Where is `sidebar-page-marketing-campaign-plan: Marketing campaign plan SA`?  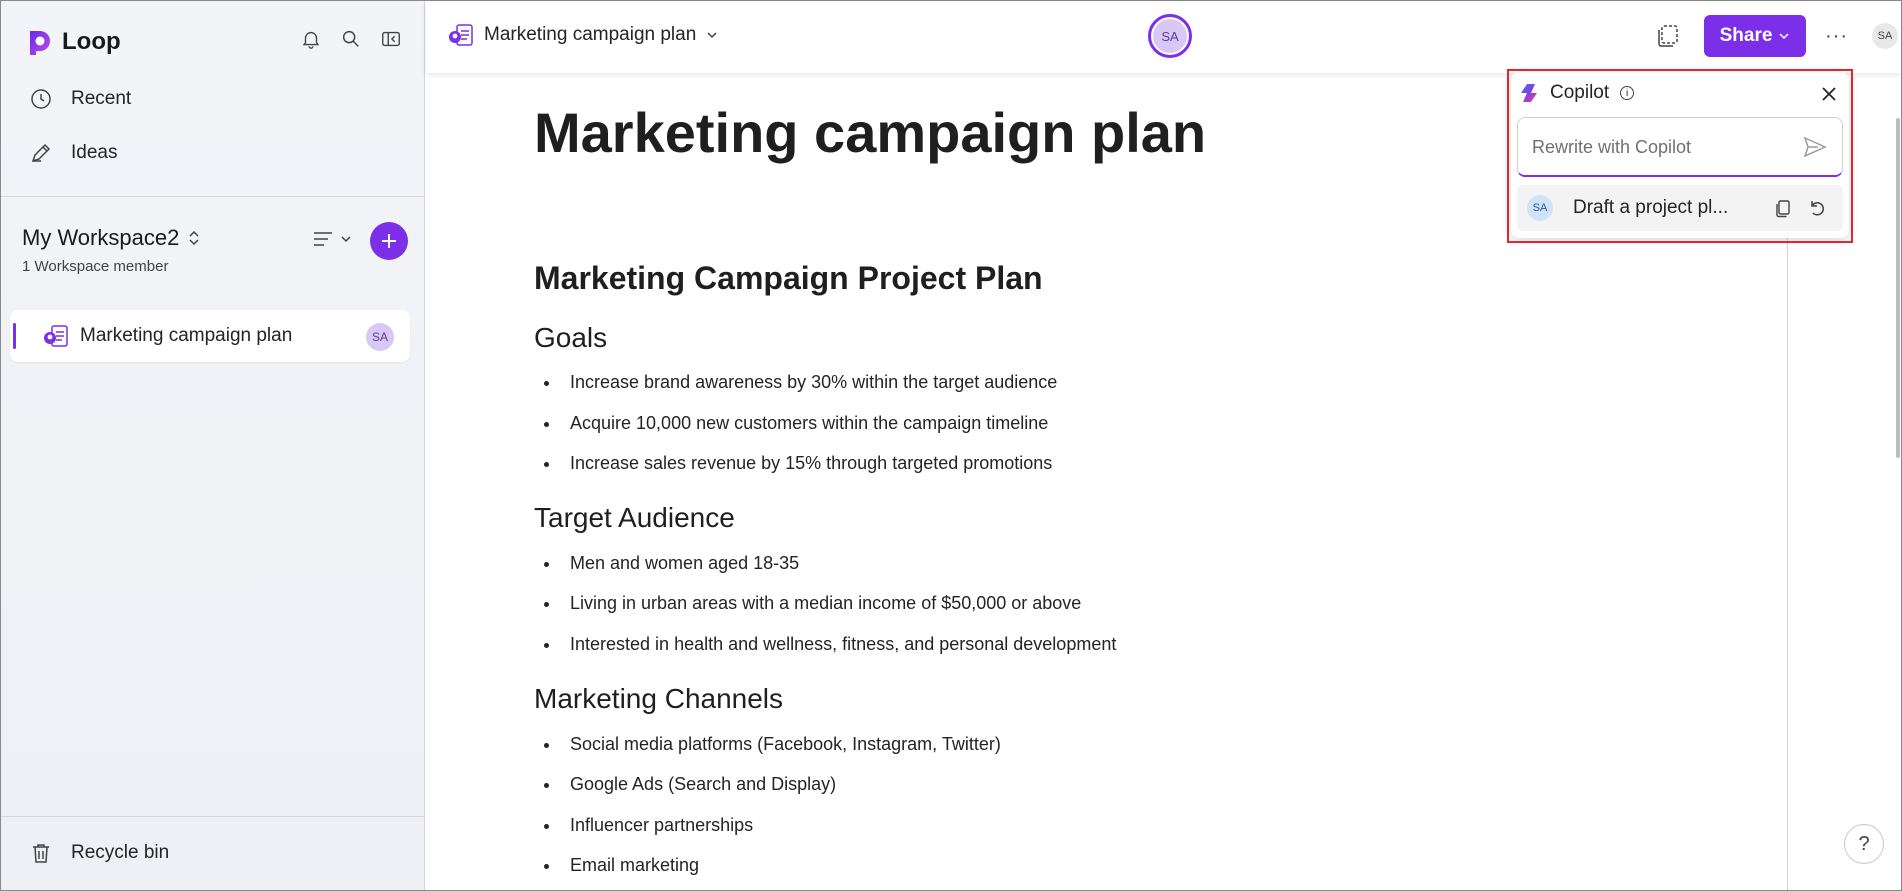
sidebar-page-marketing-campaign-plan: Marketing campaign plan SA is located at coordinates (210, 336).